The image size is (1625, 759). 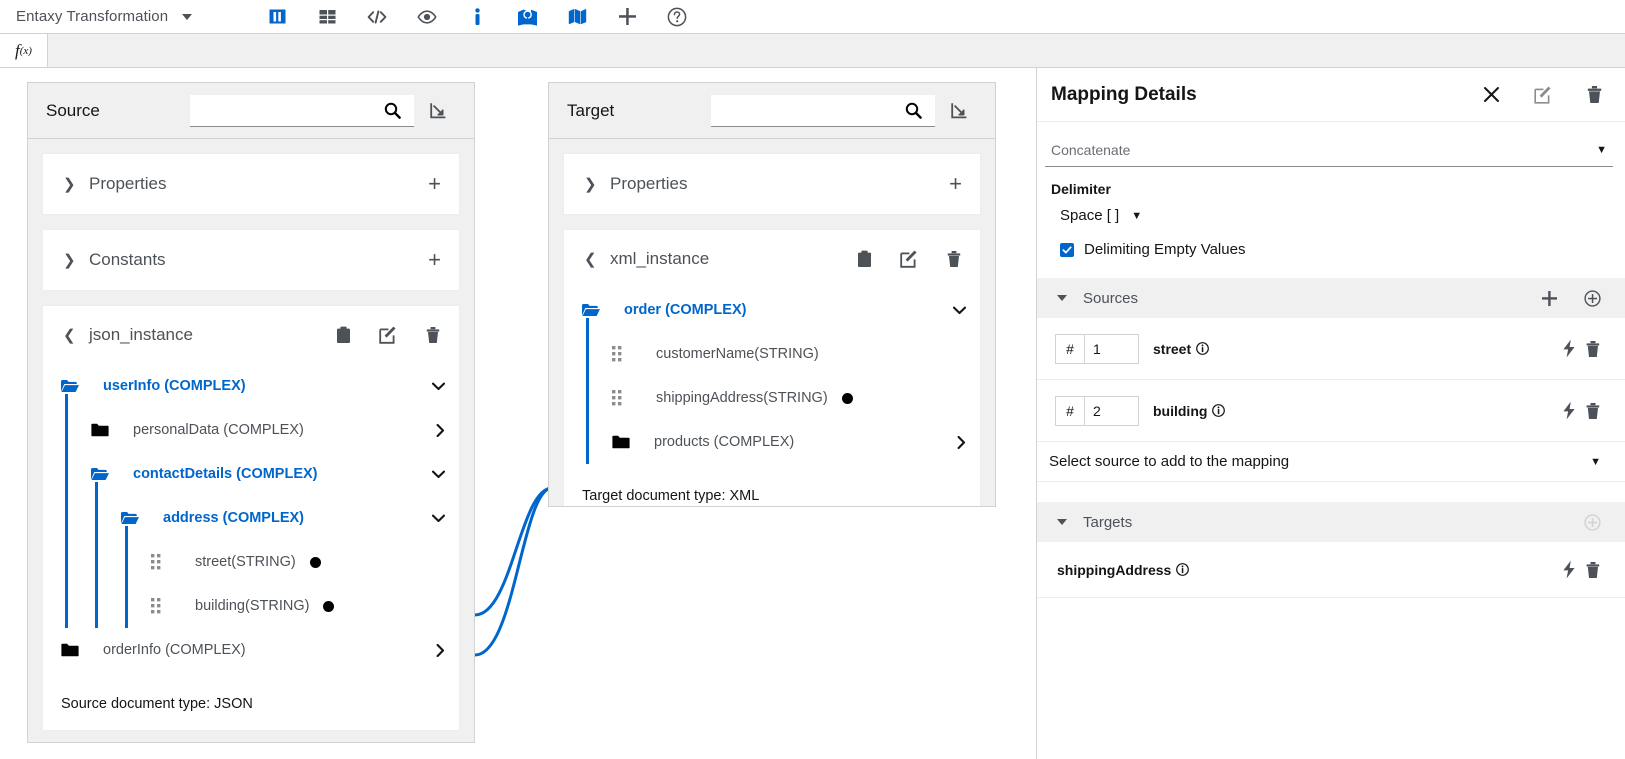 I want to click on source-section-constants: ❯ Constants +, so click(x=251, y=260).